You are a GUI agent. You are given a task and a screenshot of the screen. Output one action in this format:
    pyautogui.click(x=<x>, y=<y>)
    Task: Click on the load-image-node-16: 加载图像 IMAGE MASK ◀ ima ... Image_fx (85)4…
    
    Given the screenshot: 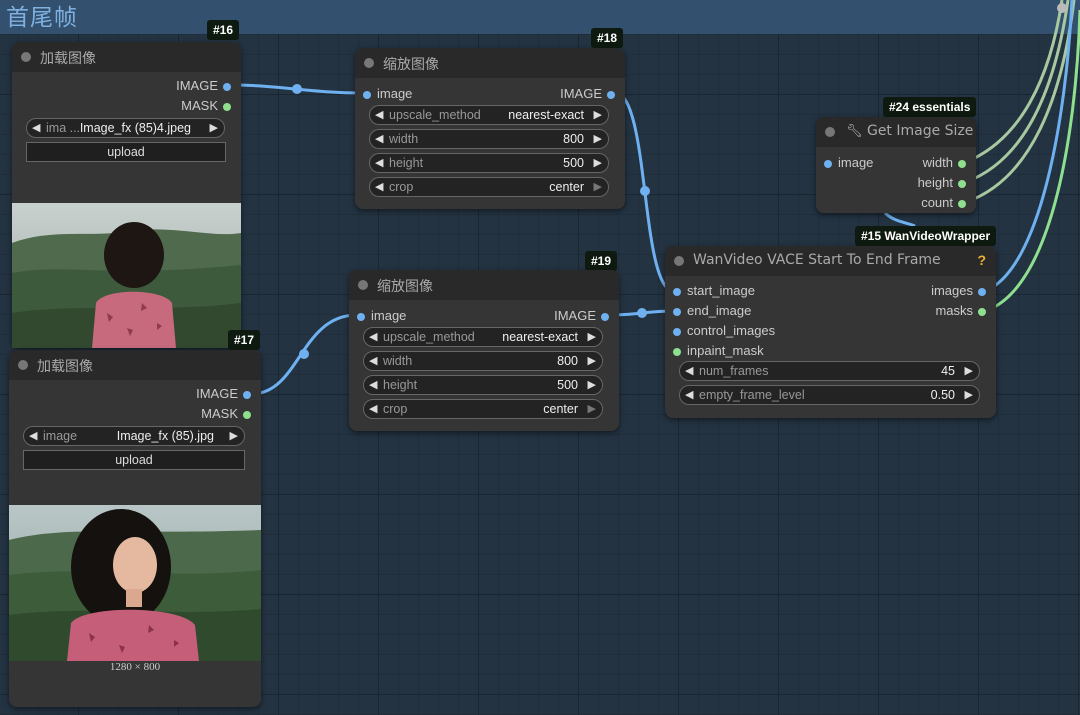 What is the action you would take?
    pyautogui.click(x=126, y=195)
    